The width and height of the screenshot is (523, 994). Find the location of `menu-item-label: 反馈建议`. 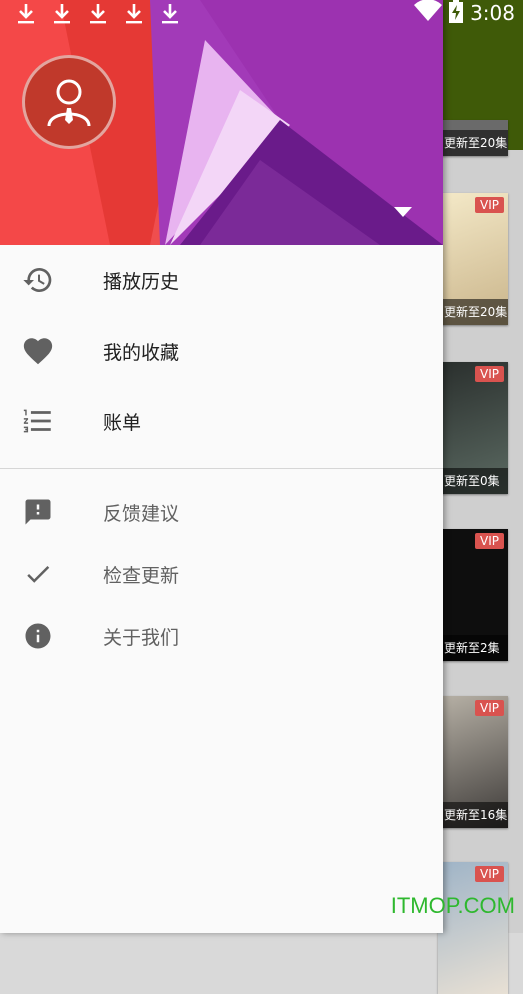

menu-item-label: 反馈建议 is located at coordinates (141, 513).